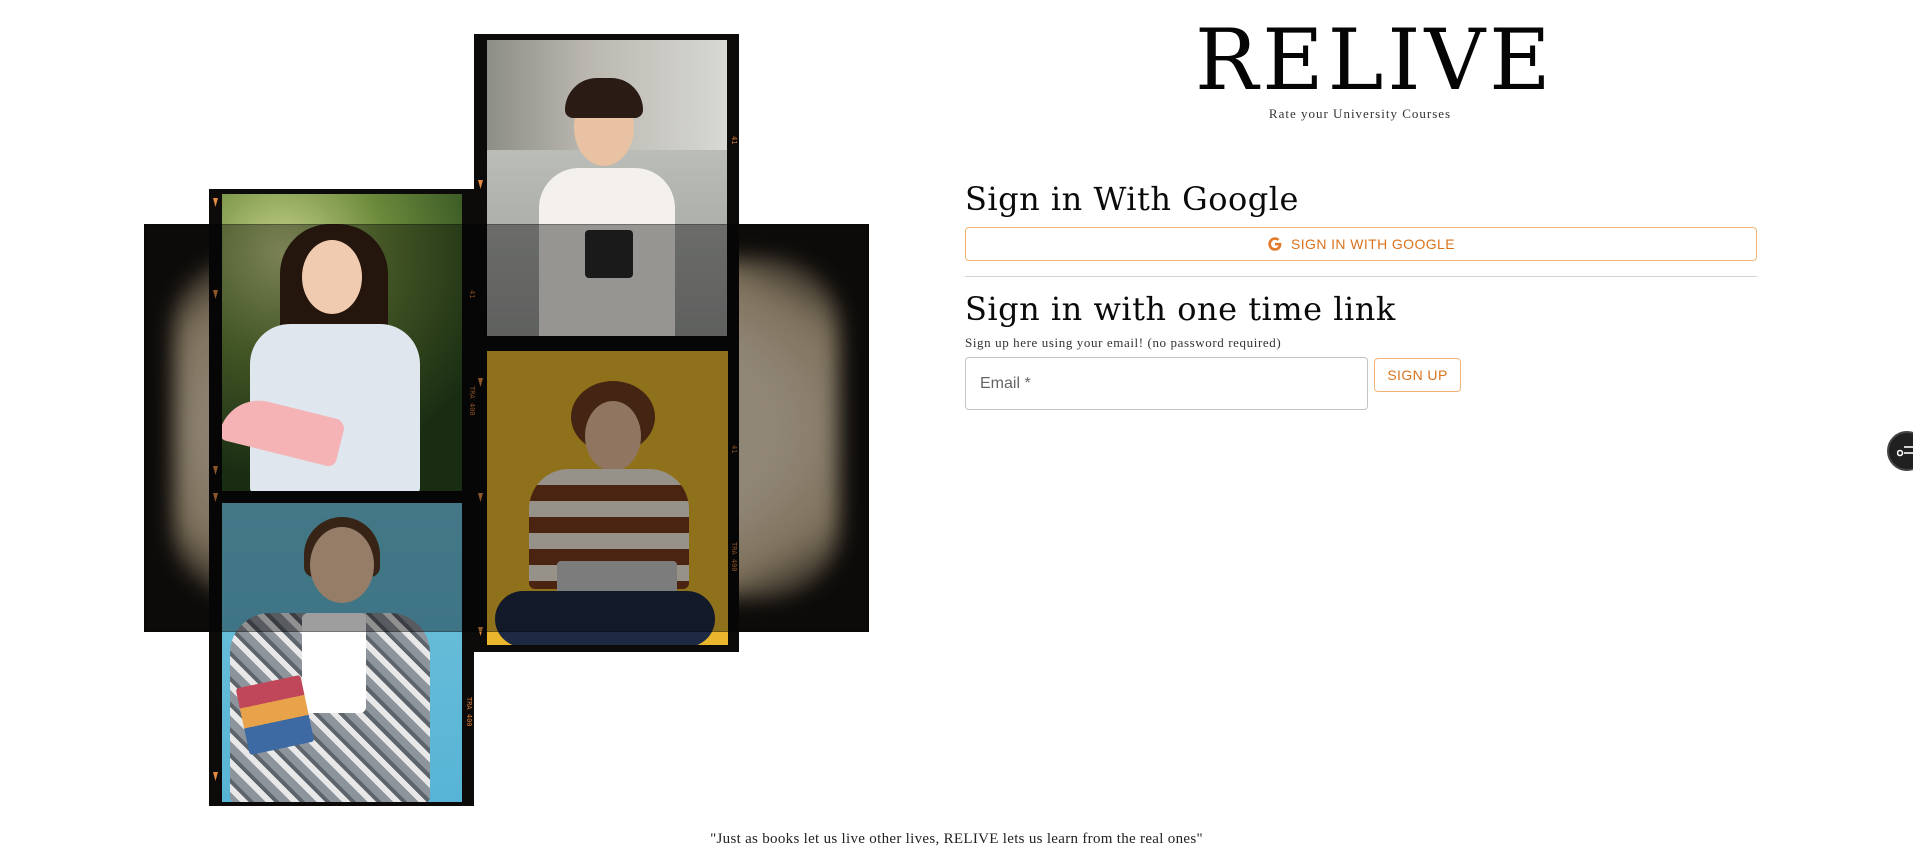 The image size is (1913, 860). I want to click on google-icon, so click(1275, 244).